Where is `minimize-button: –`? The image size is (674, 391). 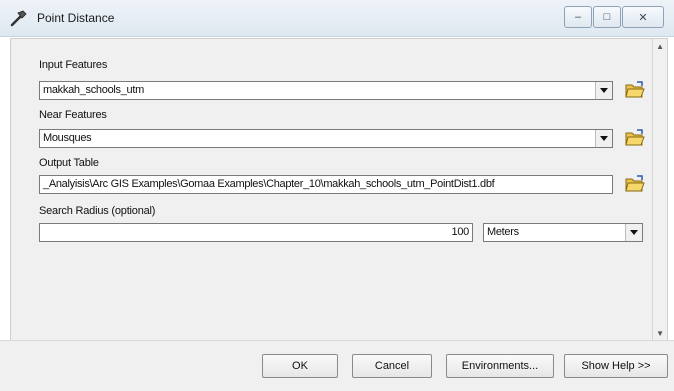 minimize-button: – is located at coordinates (578, 17).